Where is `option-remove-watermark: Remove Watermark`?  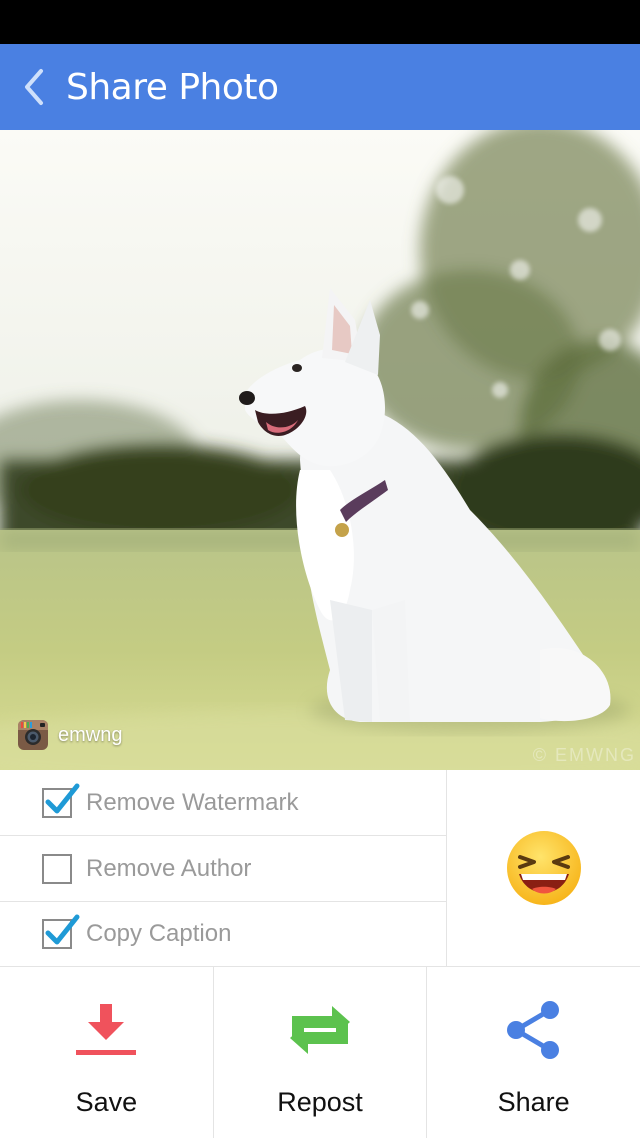
option-remove-watermark: Remove Watermark is located at coordinates (223, 803).